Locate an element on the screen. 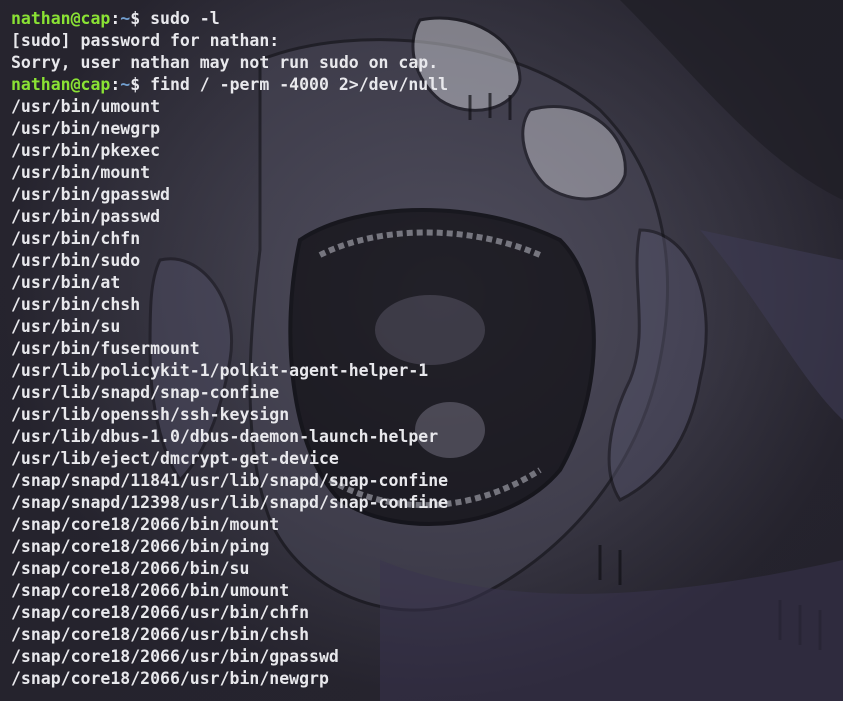 The width and height of the screenshot is (843, 701). result-path-line: /usr/bin/umount is located at coordinates (86, 106).